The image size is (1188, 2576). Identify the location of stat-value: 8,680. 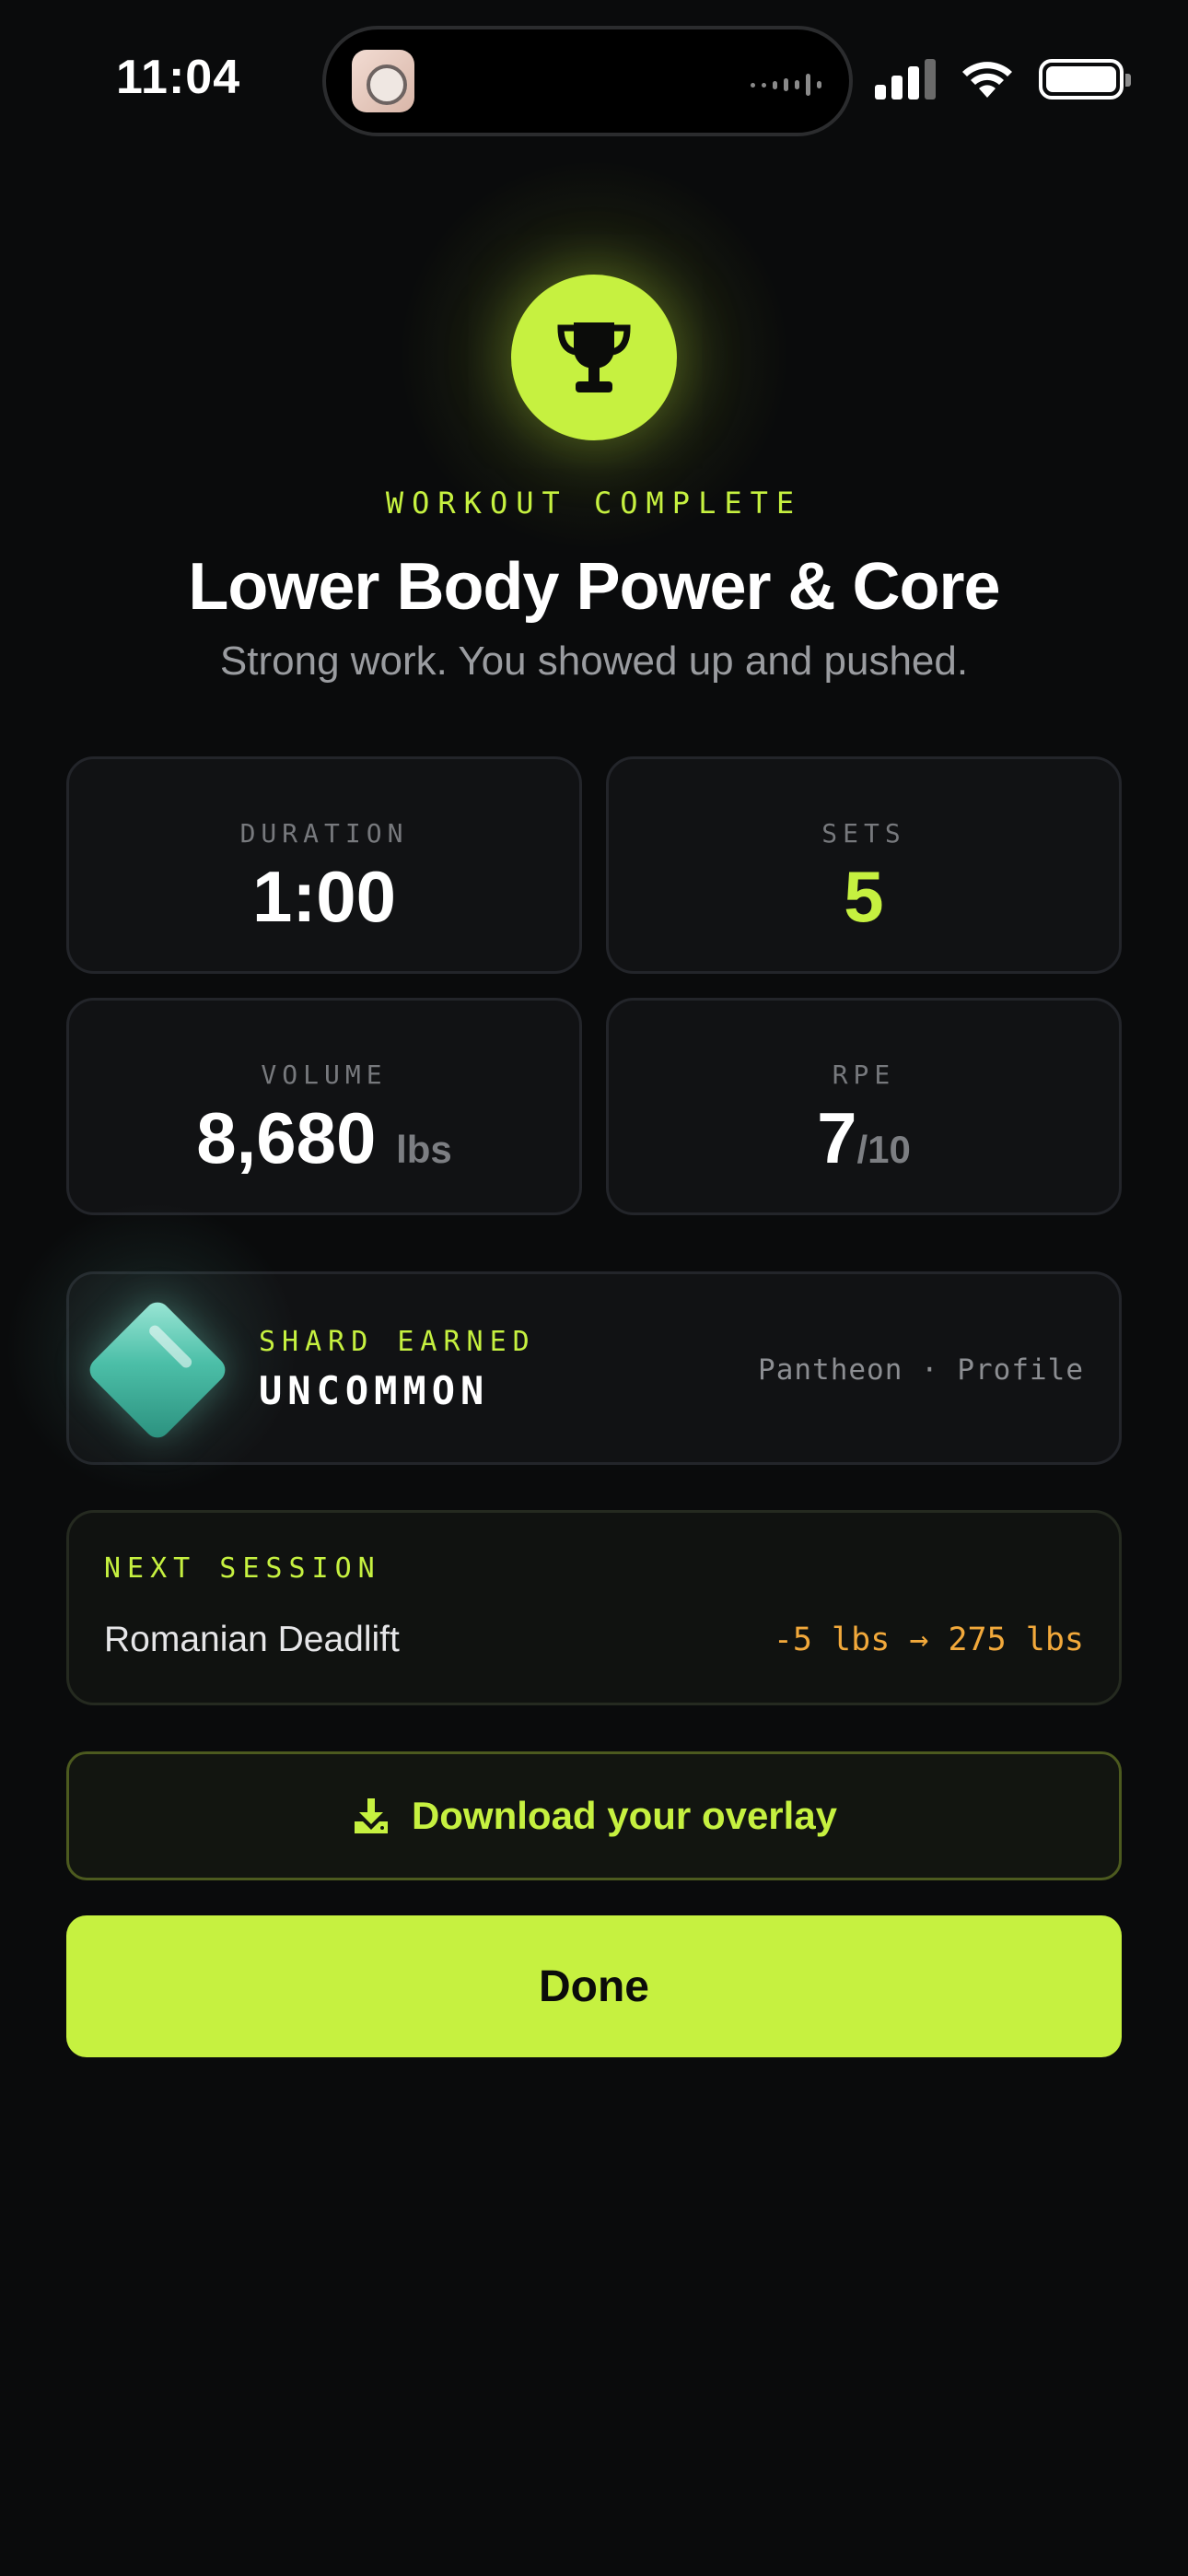
(286, 1137).